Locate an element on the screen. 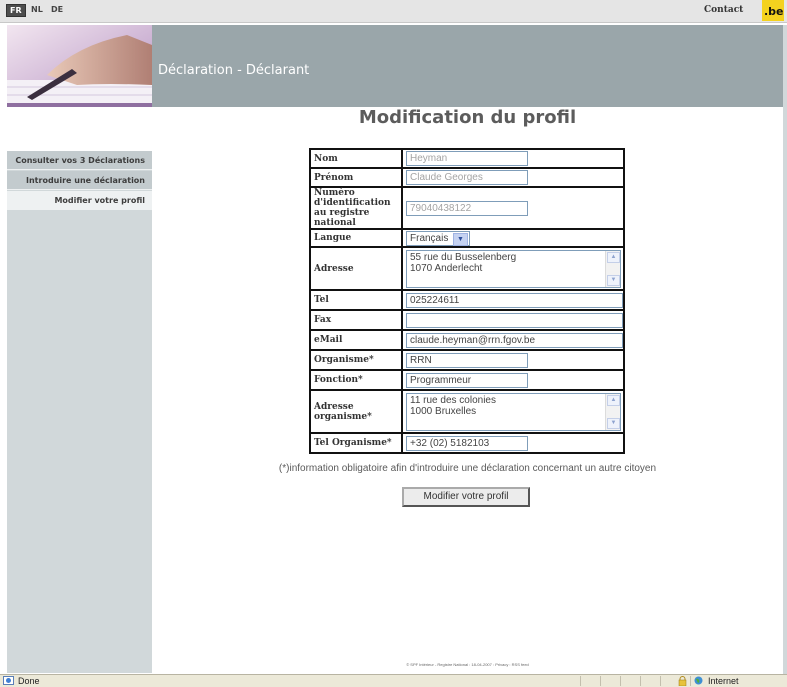 This screenshot has height=687, width=787. browser-status-bar: Done Internet is located at coordinates (393, 680).